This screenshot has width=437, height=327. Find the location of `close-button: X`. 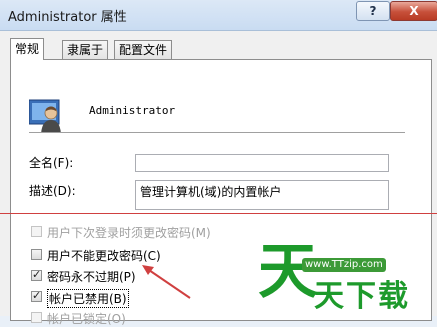

close-button: X is located at coordinates (413, 11).